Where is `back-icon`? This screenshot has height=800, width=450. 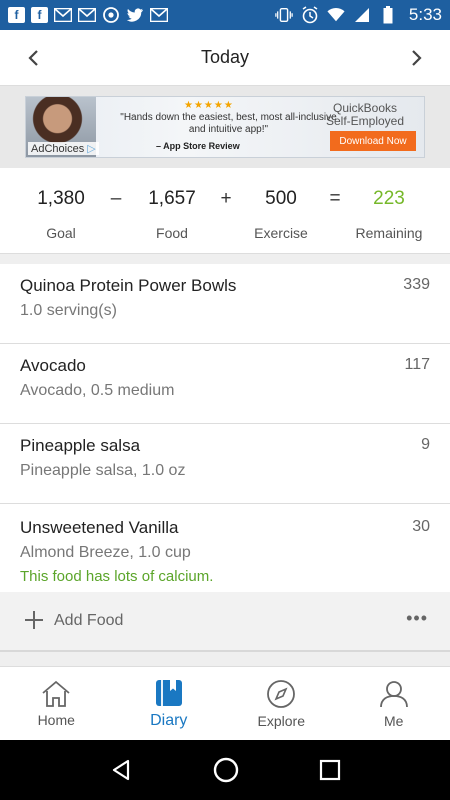
back-icon is located at coordinates (121, 770).